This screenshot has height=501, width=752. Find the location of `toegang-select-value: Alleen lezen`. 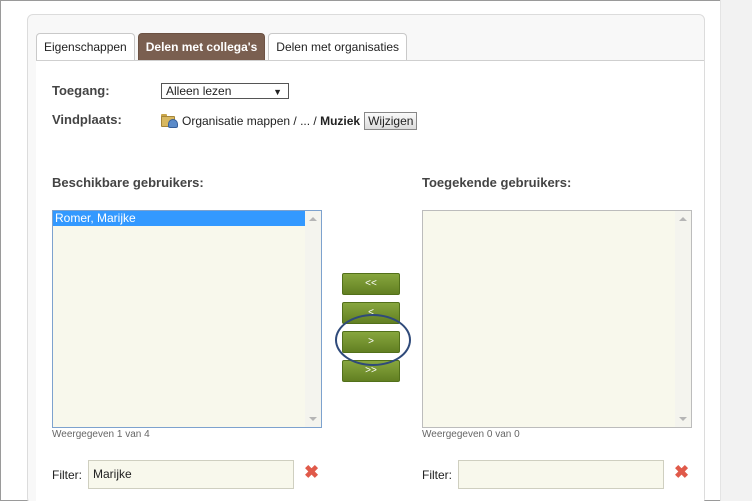

toegang-select-value: Alleen lezen is located at coordinates (199, 91).